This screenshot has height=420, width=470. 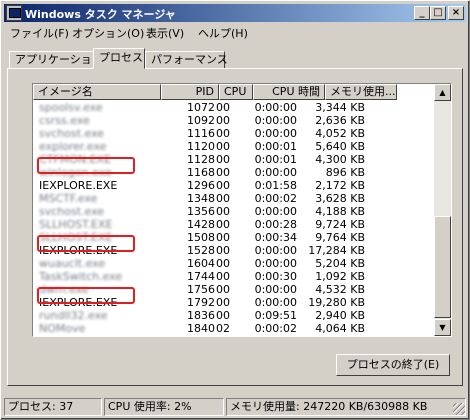 I want to click on process-name: svchost.exe, so click(x=72, y=133).